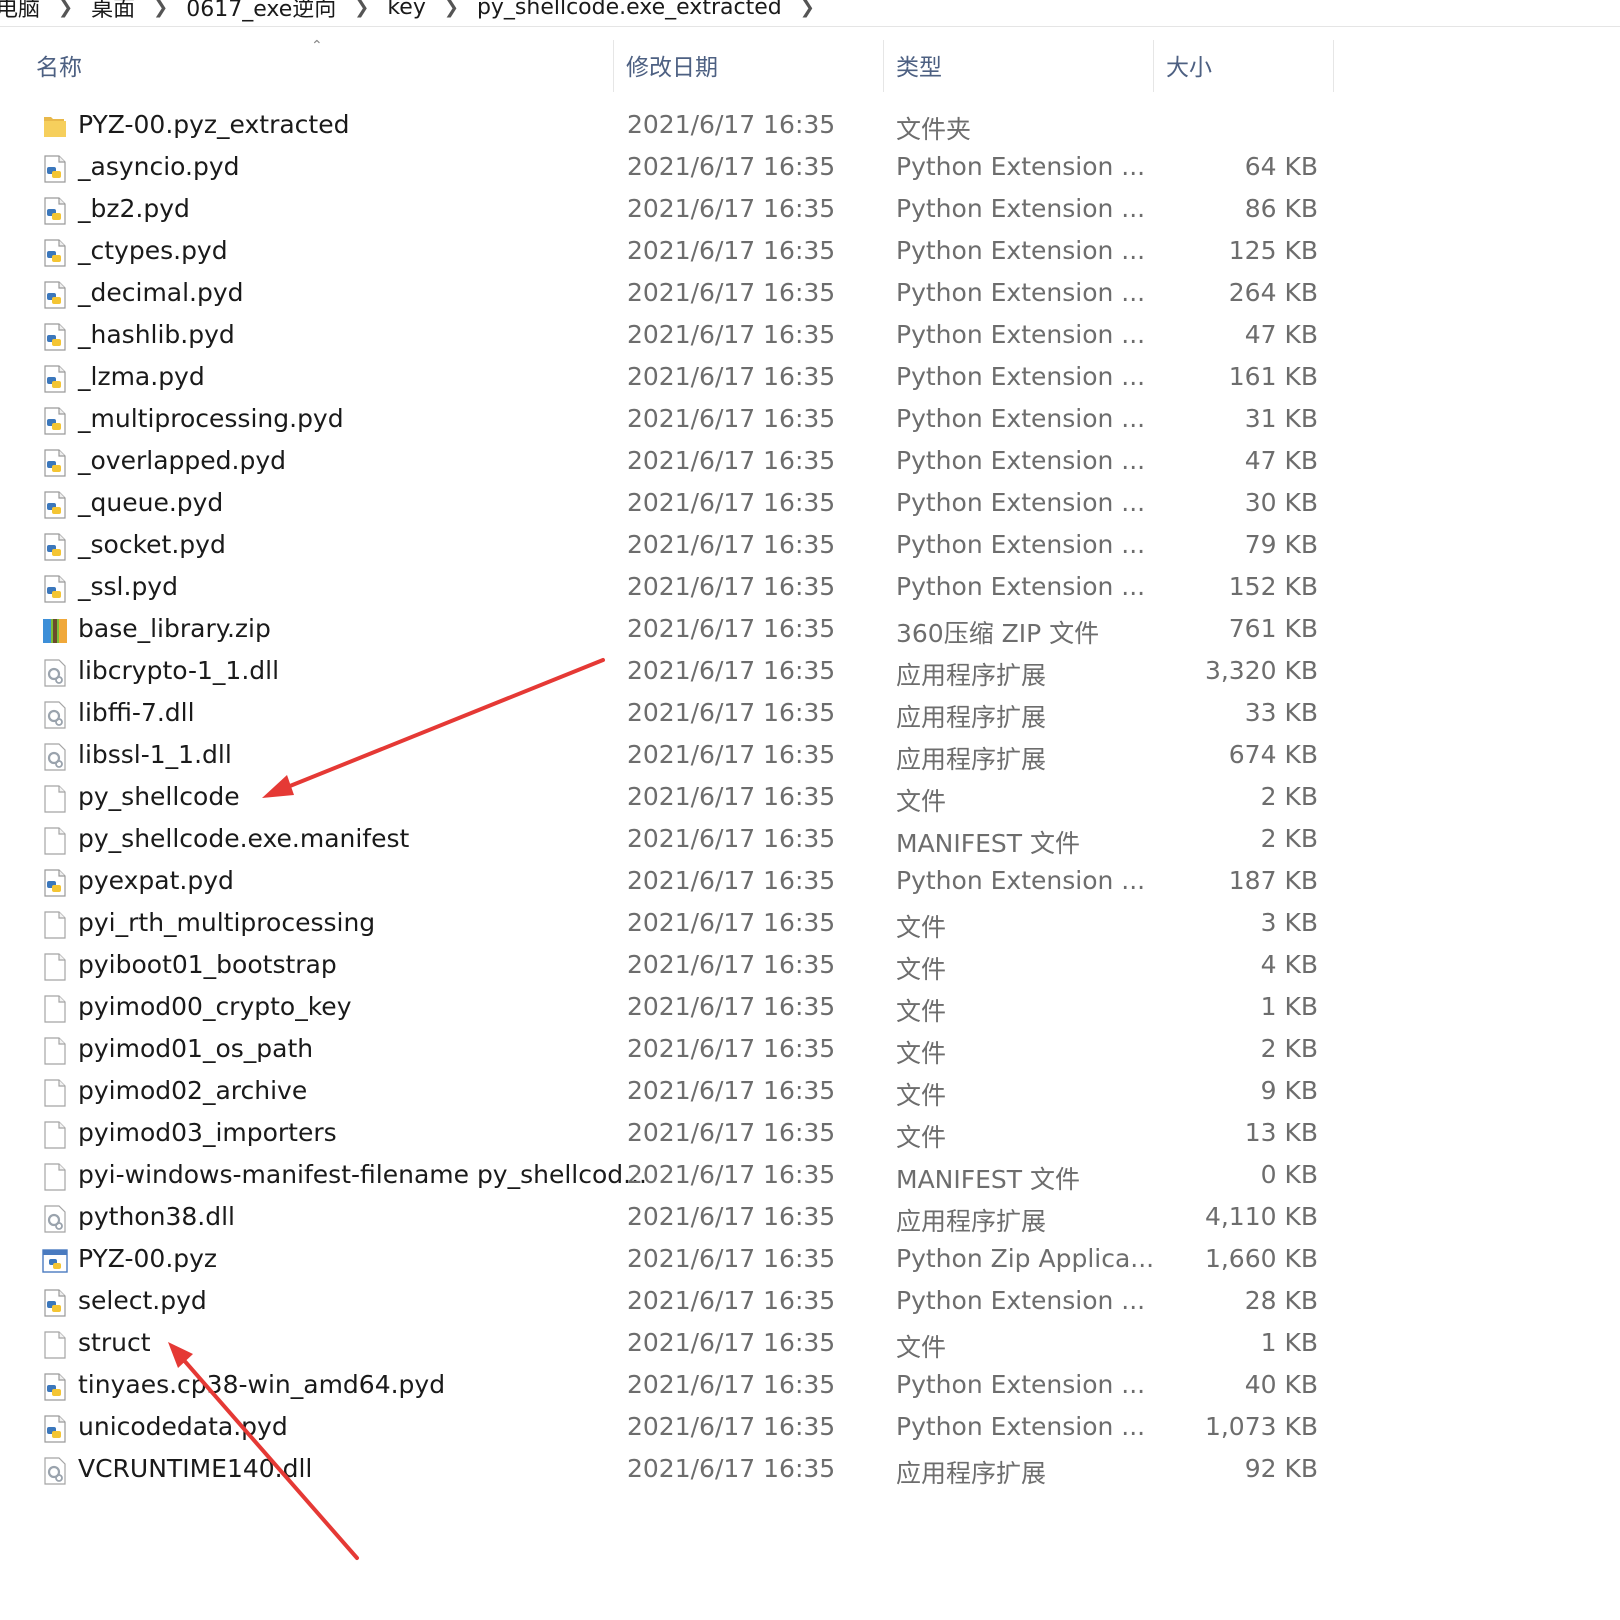 The image size is (1620, 1620). I want to click on file-row: pyiboot01_bootstrap 2021/6/17 16:35 文件 4 KB, so click(810, 966).